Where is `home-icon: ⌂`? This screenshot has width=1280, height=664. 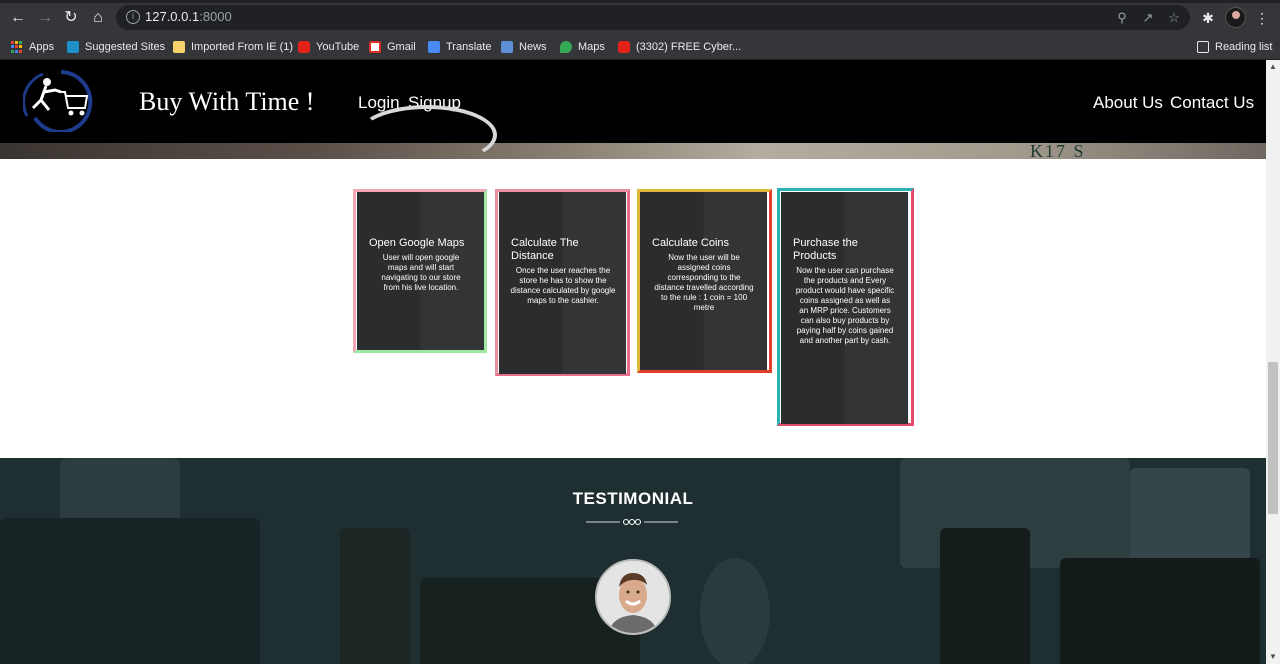
home-icon: ⌂ is located at coordinates (98, 18).